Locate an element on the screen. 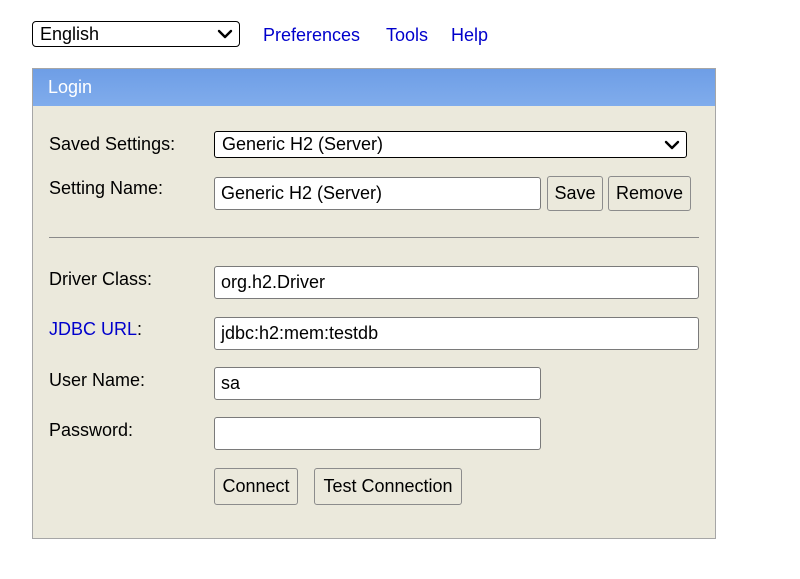 This screenshot has width=800, height=579. driver-class-input: org.h2.Driver is located at coordinates (456, 282).